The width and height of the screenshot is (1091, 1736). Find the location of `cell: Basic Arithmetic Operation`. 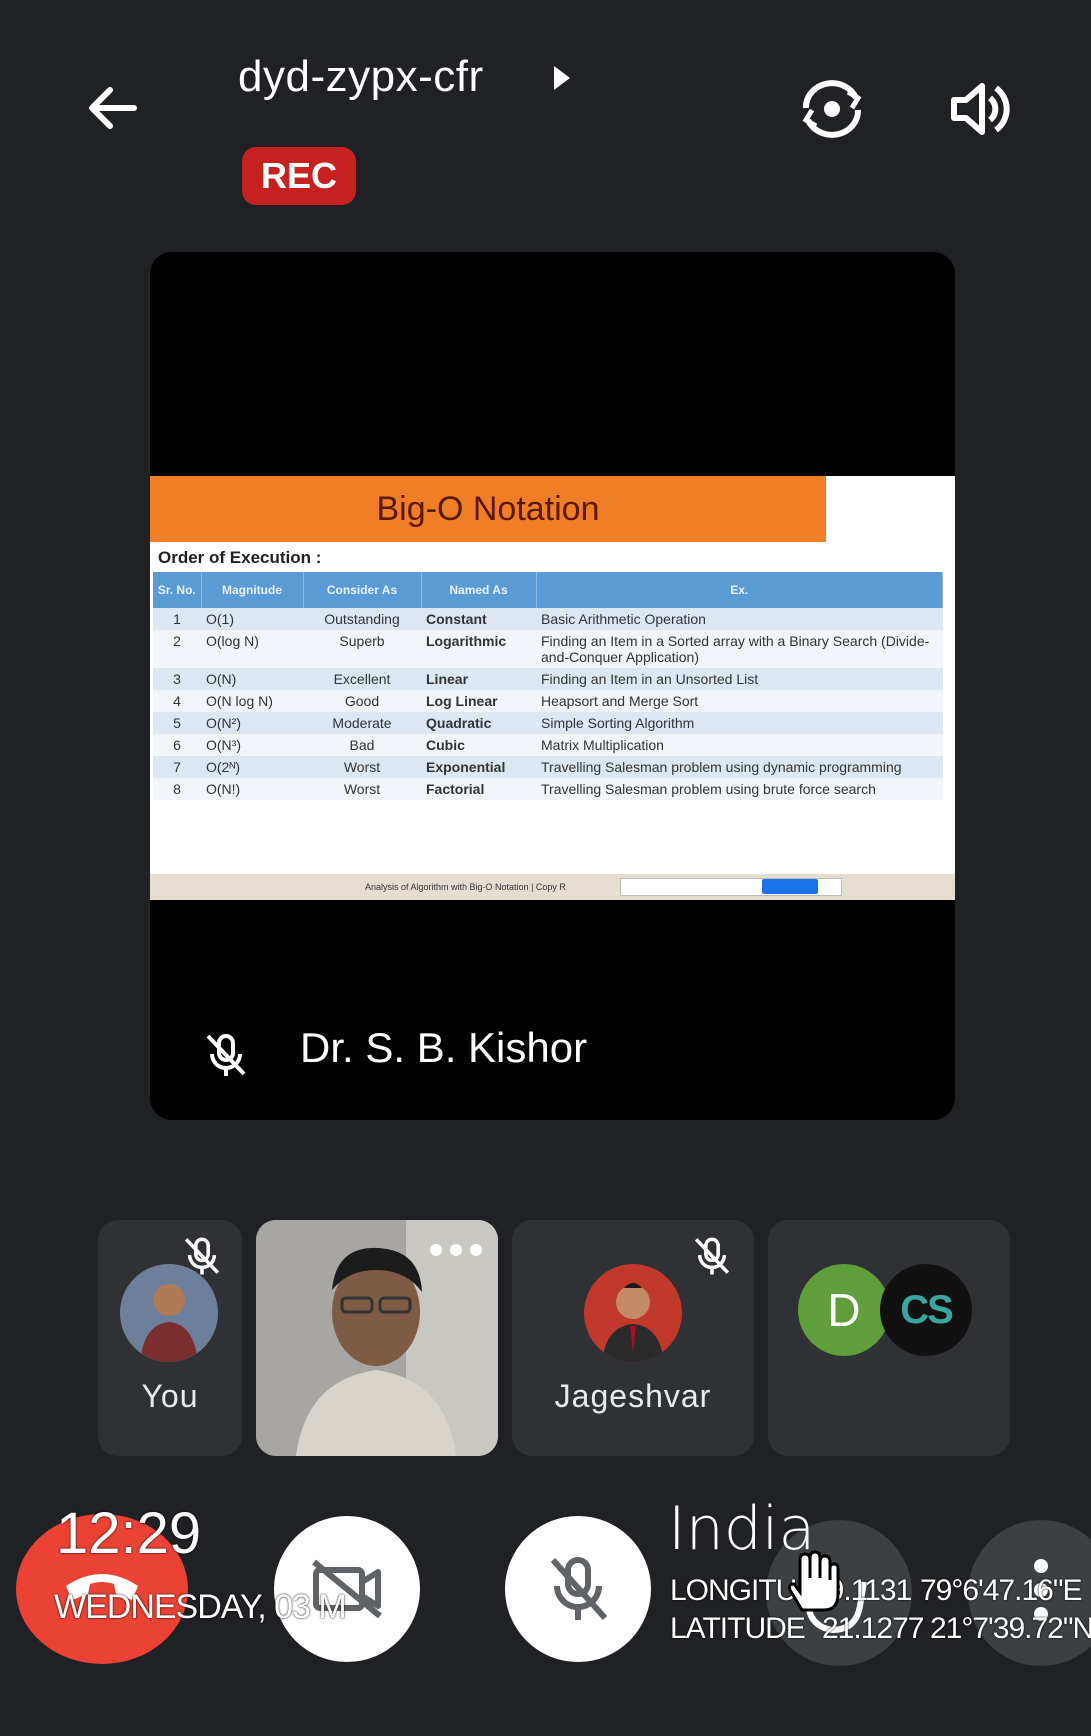

cell: Basic Arithmetic Operation is located at coordinates (739, 619).